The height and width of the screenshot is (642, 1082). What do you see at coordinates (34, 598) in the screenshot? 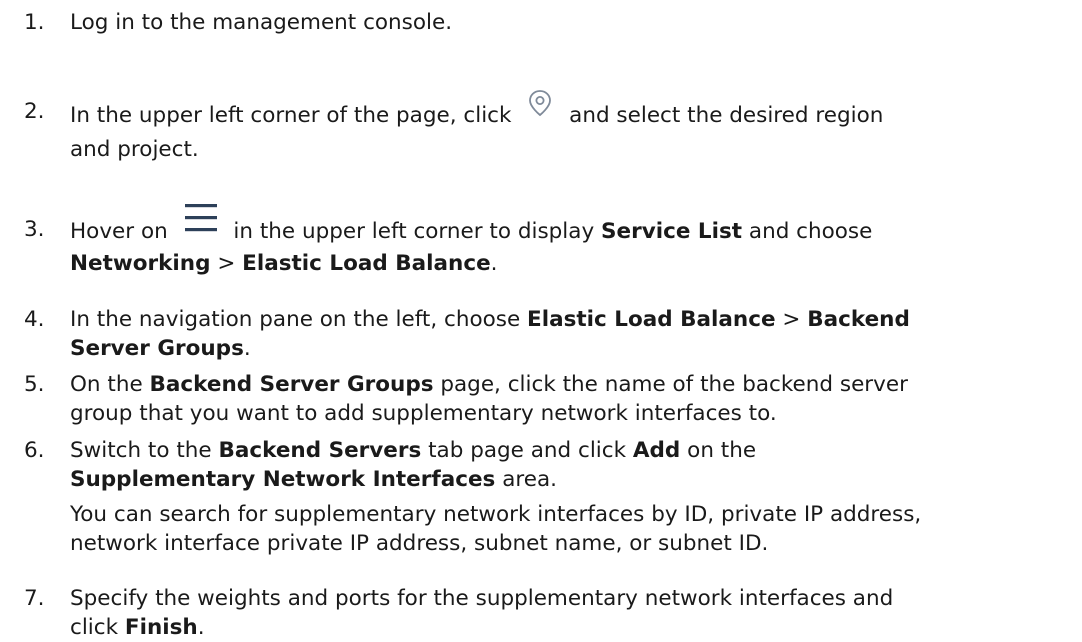
I see `step-number: 7.` at bounding box center [34, 598].